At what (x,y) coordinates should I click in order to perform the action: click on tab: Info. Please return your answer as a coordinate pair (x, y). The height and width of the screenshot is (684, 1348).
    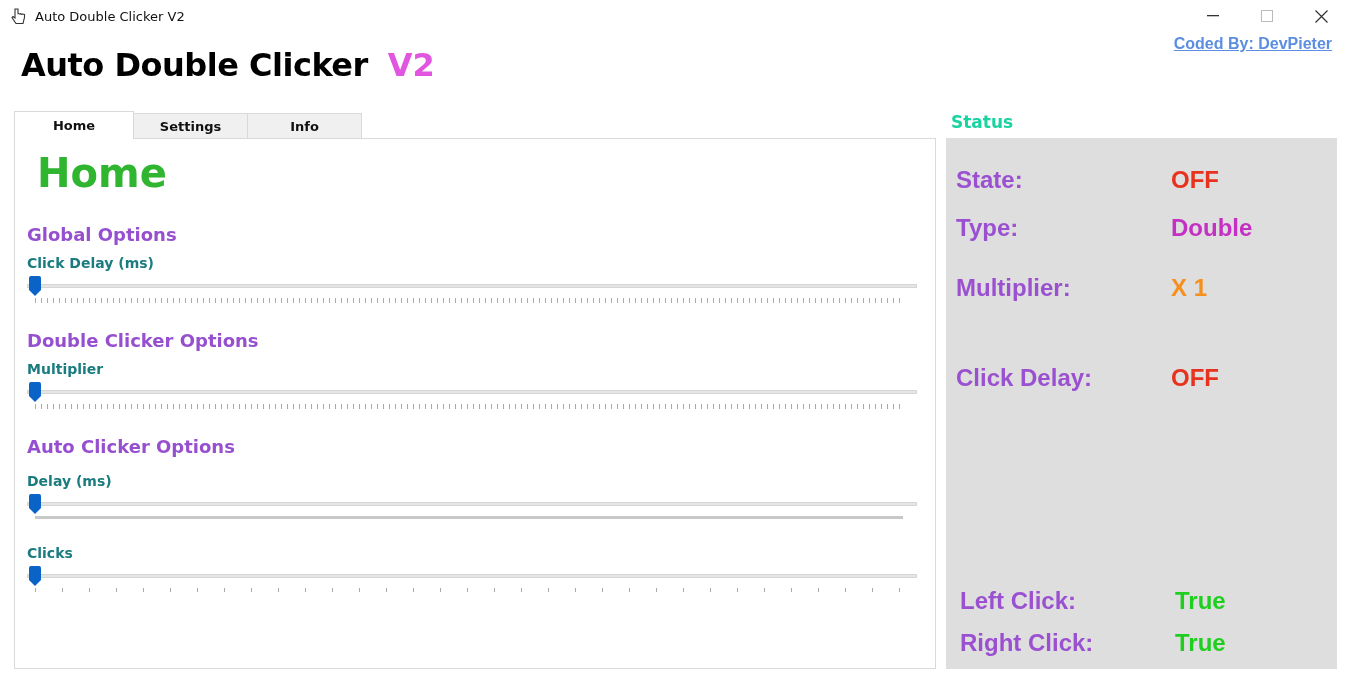
    Looking at the image, I should click on (304, 125).